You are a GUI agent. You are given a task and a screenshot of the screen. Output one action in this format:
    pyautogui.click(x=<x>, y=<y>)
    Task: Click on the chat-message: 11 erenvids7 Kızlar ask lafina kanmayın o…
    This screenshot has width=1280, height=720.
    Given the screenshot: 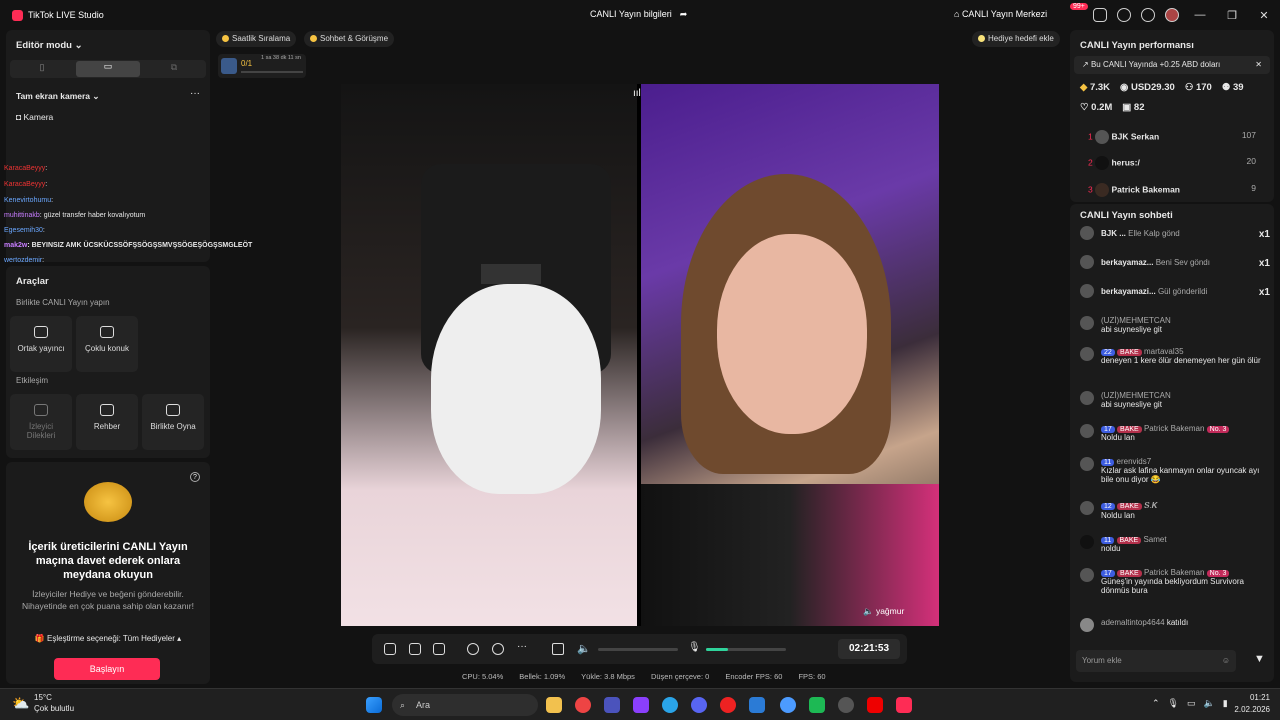 What is the action you would take?
    pyautogui.click(x=1175, y=470)
    